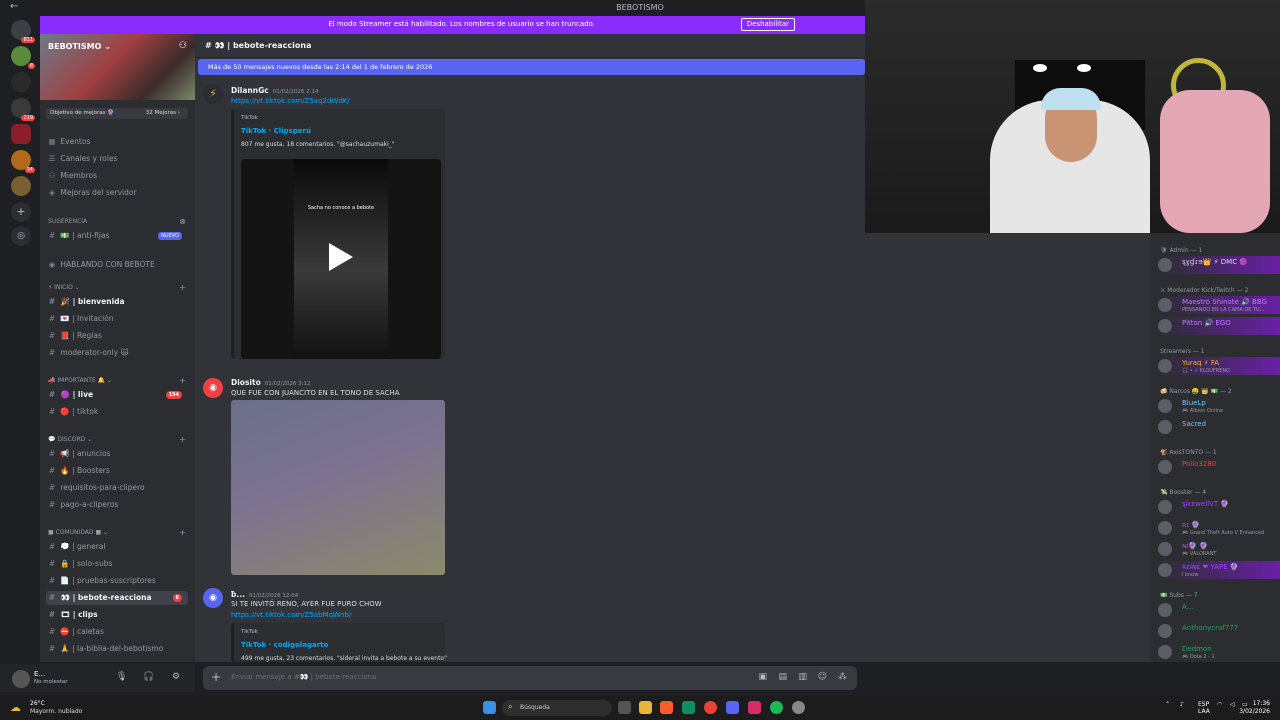 The height and width of the screenshot is (720, 1280). What do you see at coordinates (1219, 406) in the screenshot?
I see `member-item: BlueLp 🎮 Albion Online` at bounding box center [1219, 406].